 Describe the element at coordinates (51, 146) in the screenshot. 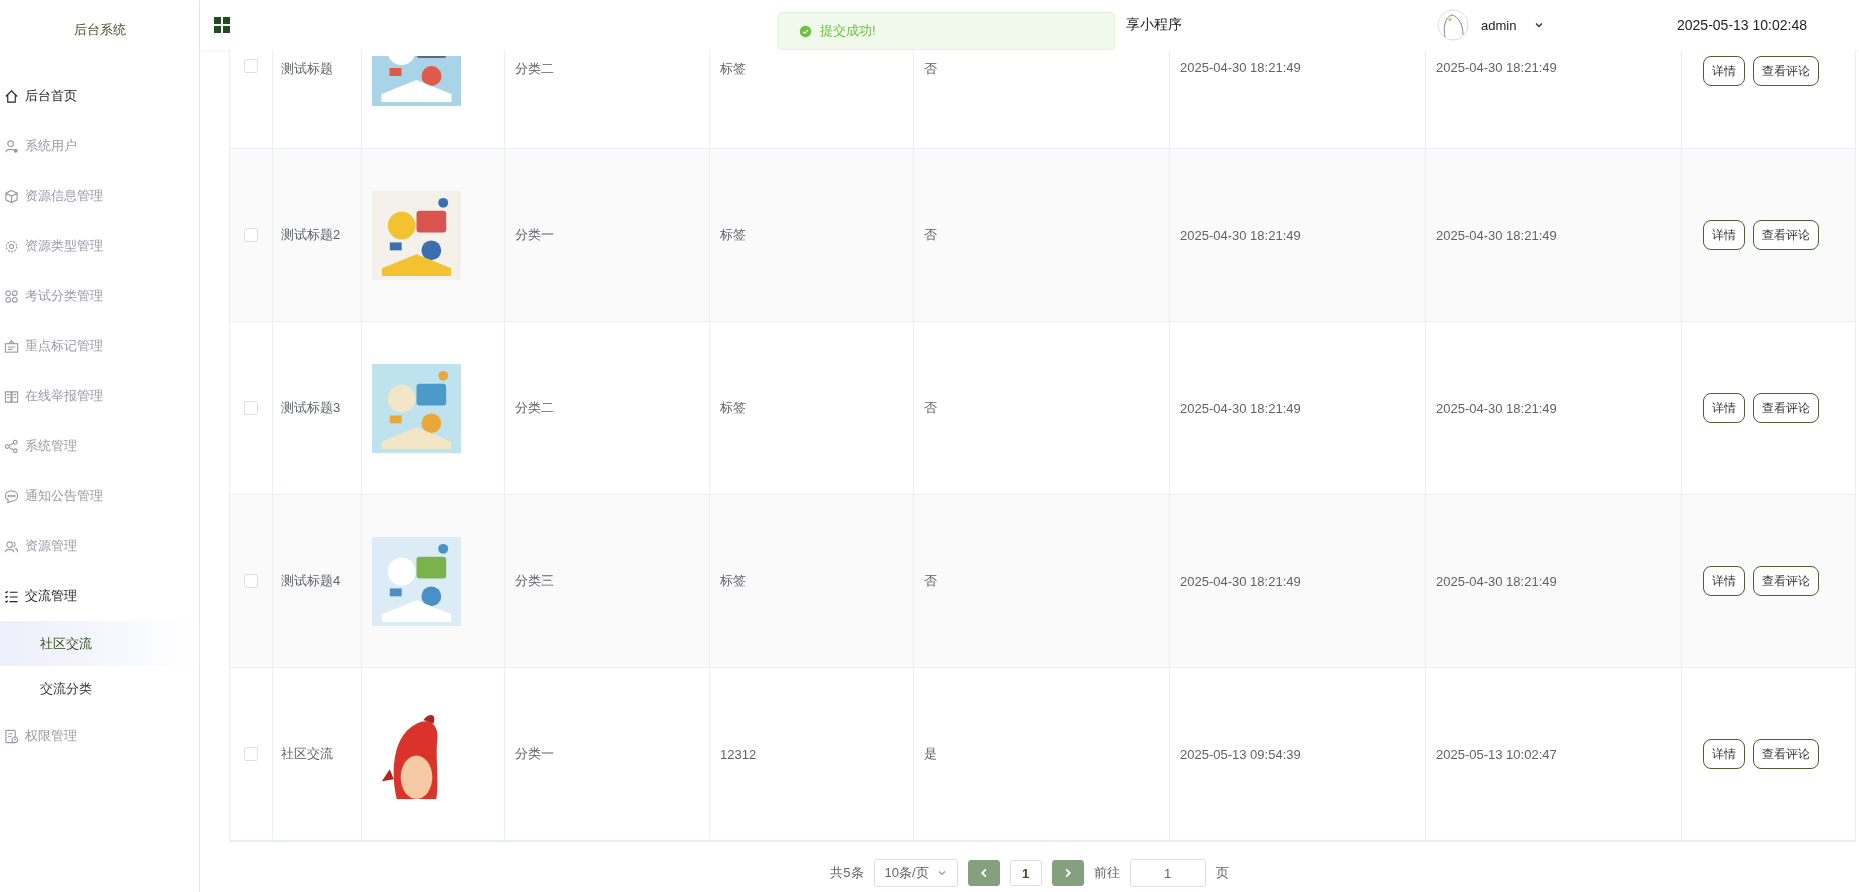

I see `menu-label: 系统用户` at that location.